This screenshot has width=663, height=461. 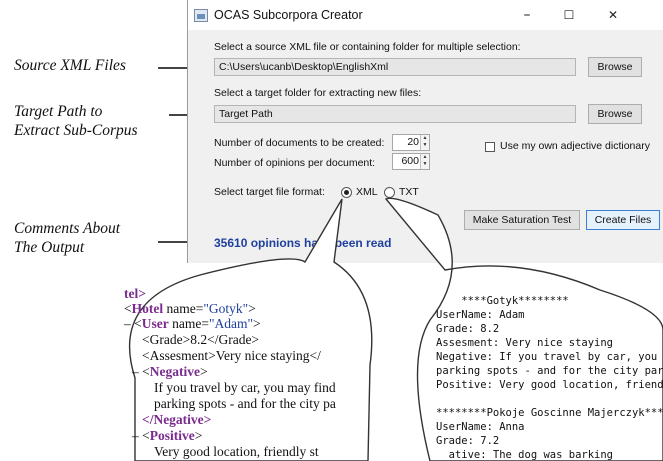 What do you see at coordinates (549, 385) in the screenshot?
I see `txt-line: Positive: Very good location, friendl` at bounding box center [549, 385].